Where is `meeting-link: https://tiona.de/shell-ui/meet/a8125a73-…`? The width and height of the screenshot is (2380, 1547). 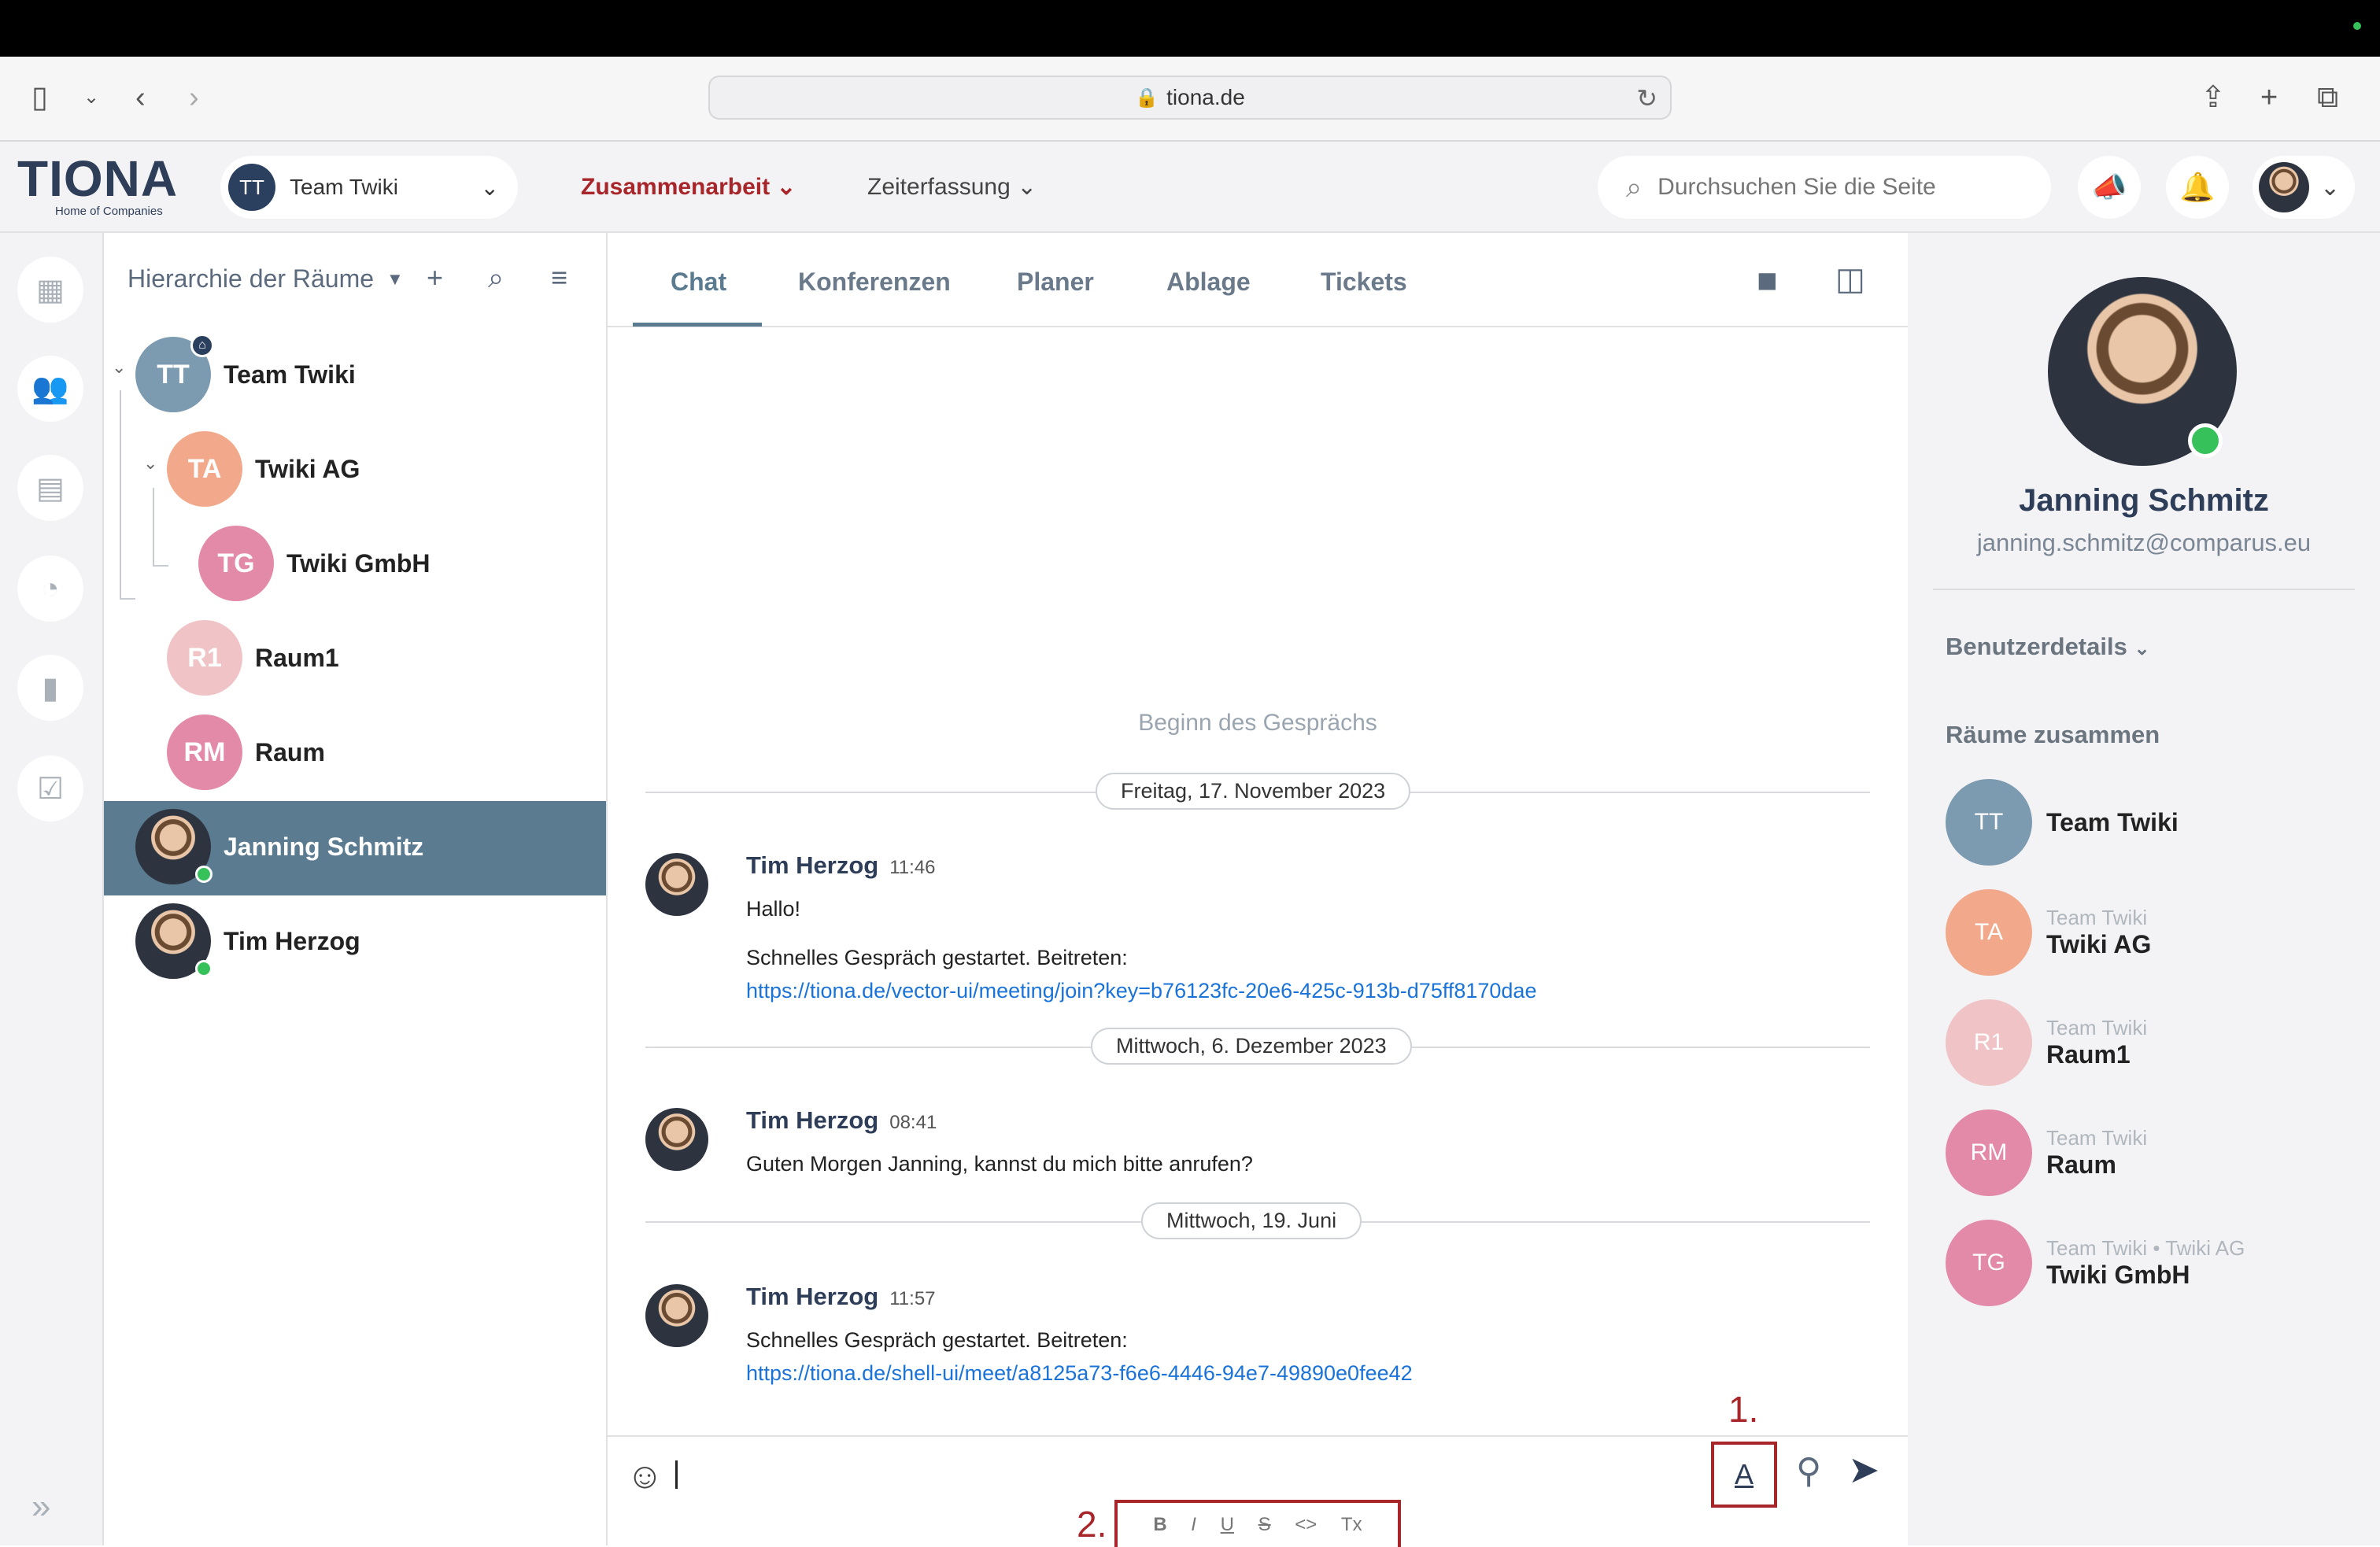
meeting-link: https://tiona.de/shell-ui/meet/a8125a73-… is located at coordinates (1079, 1373).